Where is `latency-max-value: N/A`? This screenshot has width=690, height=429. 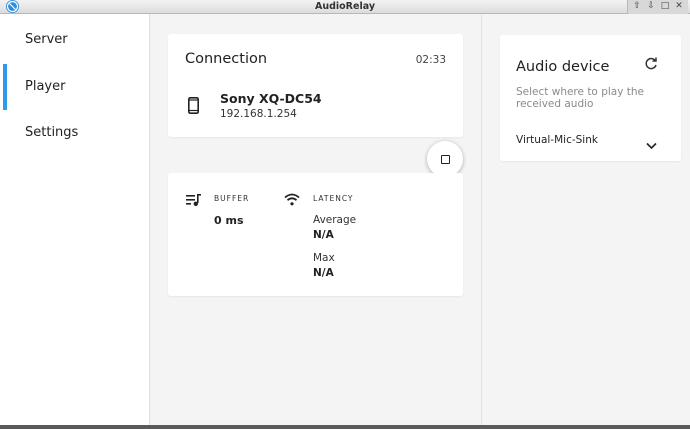
latency-max-value: N/A is located at coordinates (323, 273).